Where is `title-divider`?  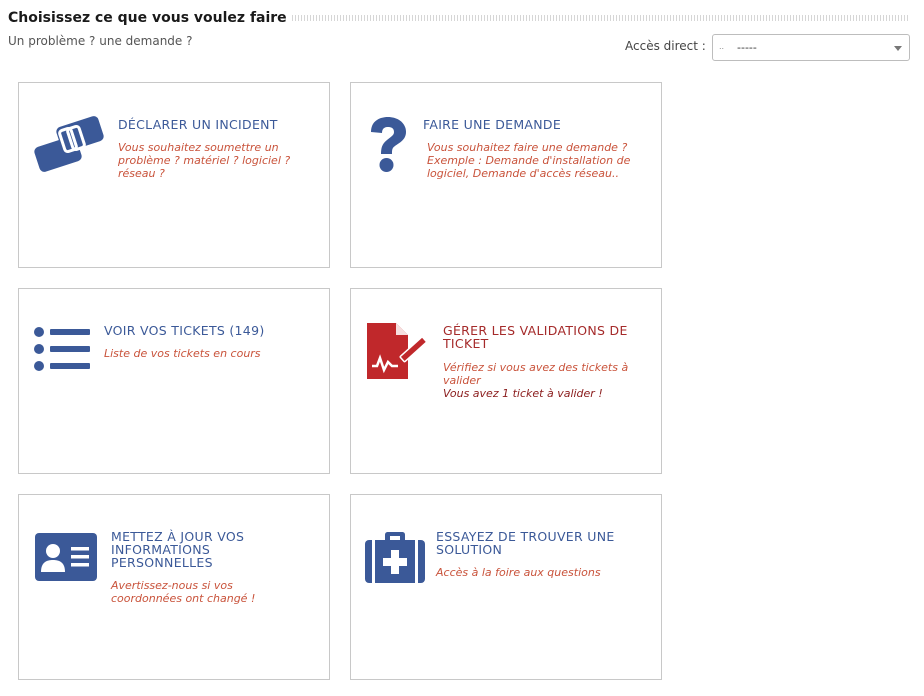 title-divider is located at coordinates (600, 18).